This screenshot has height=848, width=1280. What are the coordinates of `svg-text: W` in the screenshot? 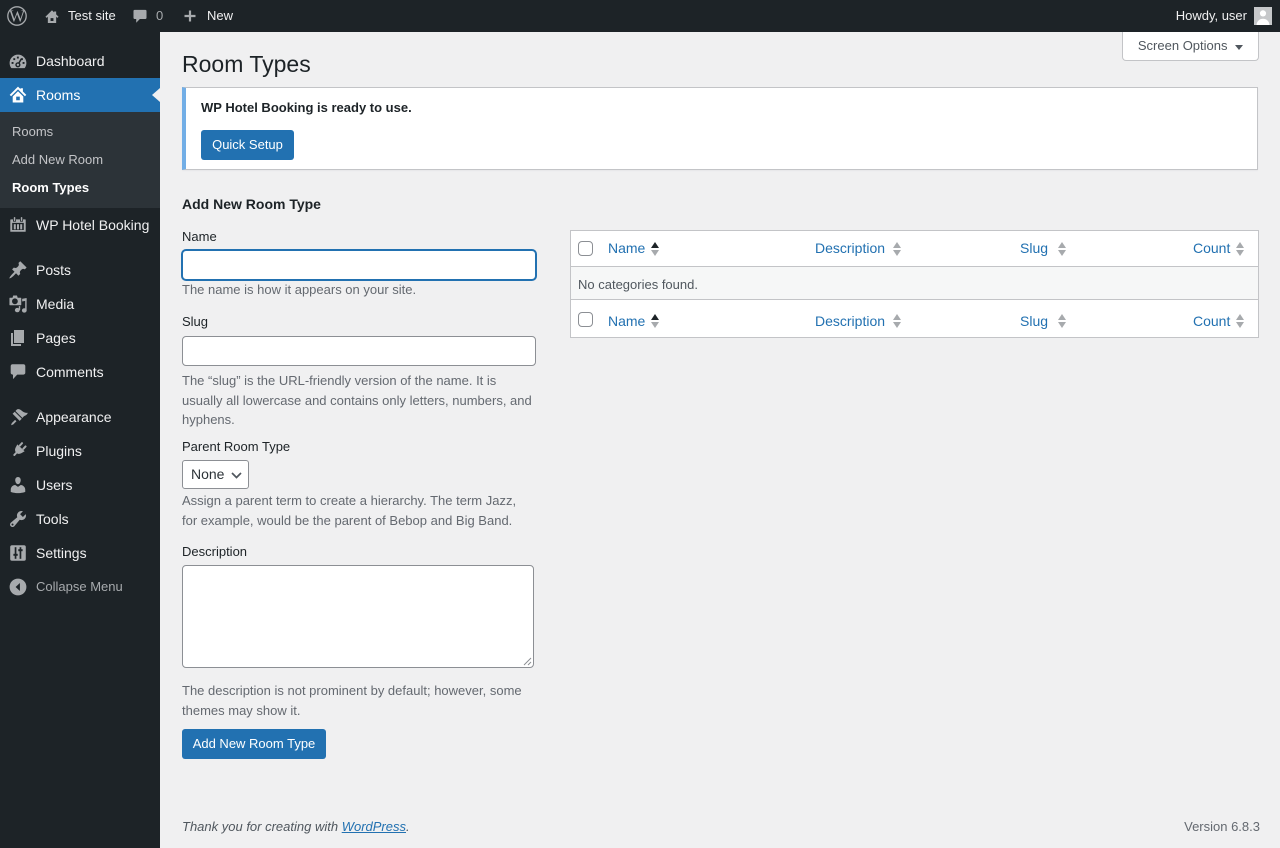 It's located at (17, 16).